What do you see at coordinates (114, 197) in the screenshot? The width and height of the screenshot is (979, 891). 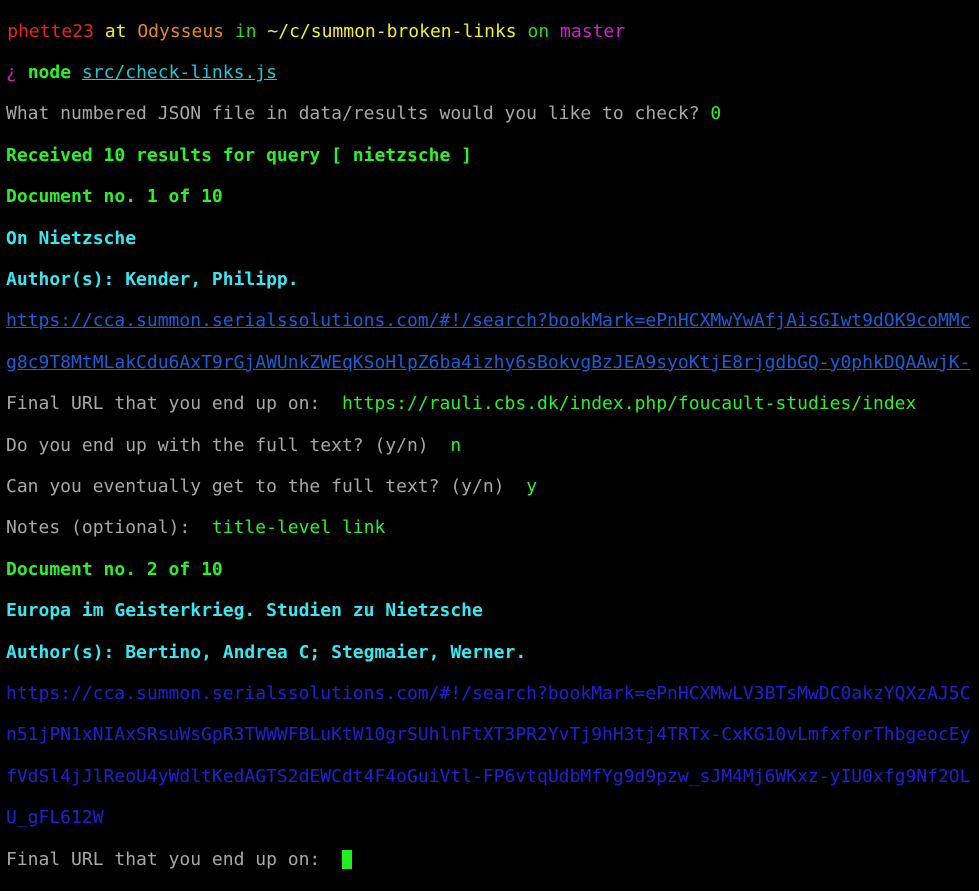 I see `doc-header: Document no. 1 of 10` at bounding box center [114, 197].